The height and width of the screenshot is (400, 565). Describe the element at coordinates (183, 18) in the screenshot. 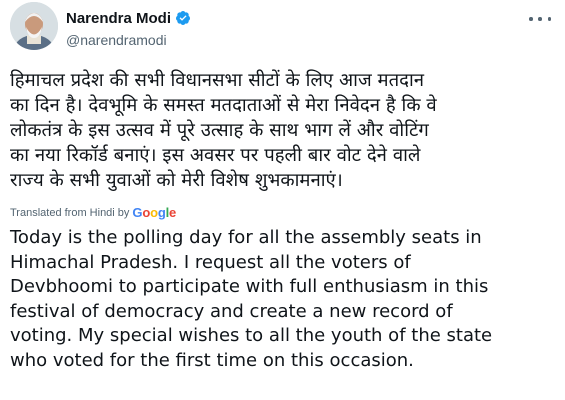

I see `verified-badge-icon` at that location.